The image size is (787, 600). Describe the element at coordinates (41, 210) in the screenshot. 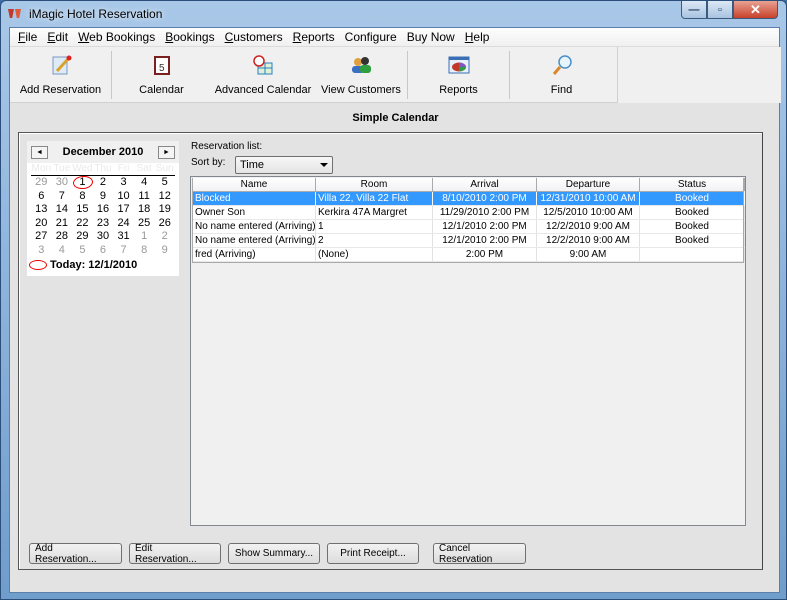

I see `calendar-day: 13` at that location.